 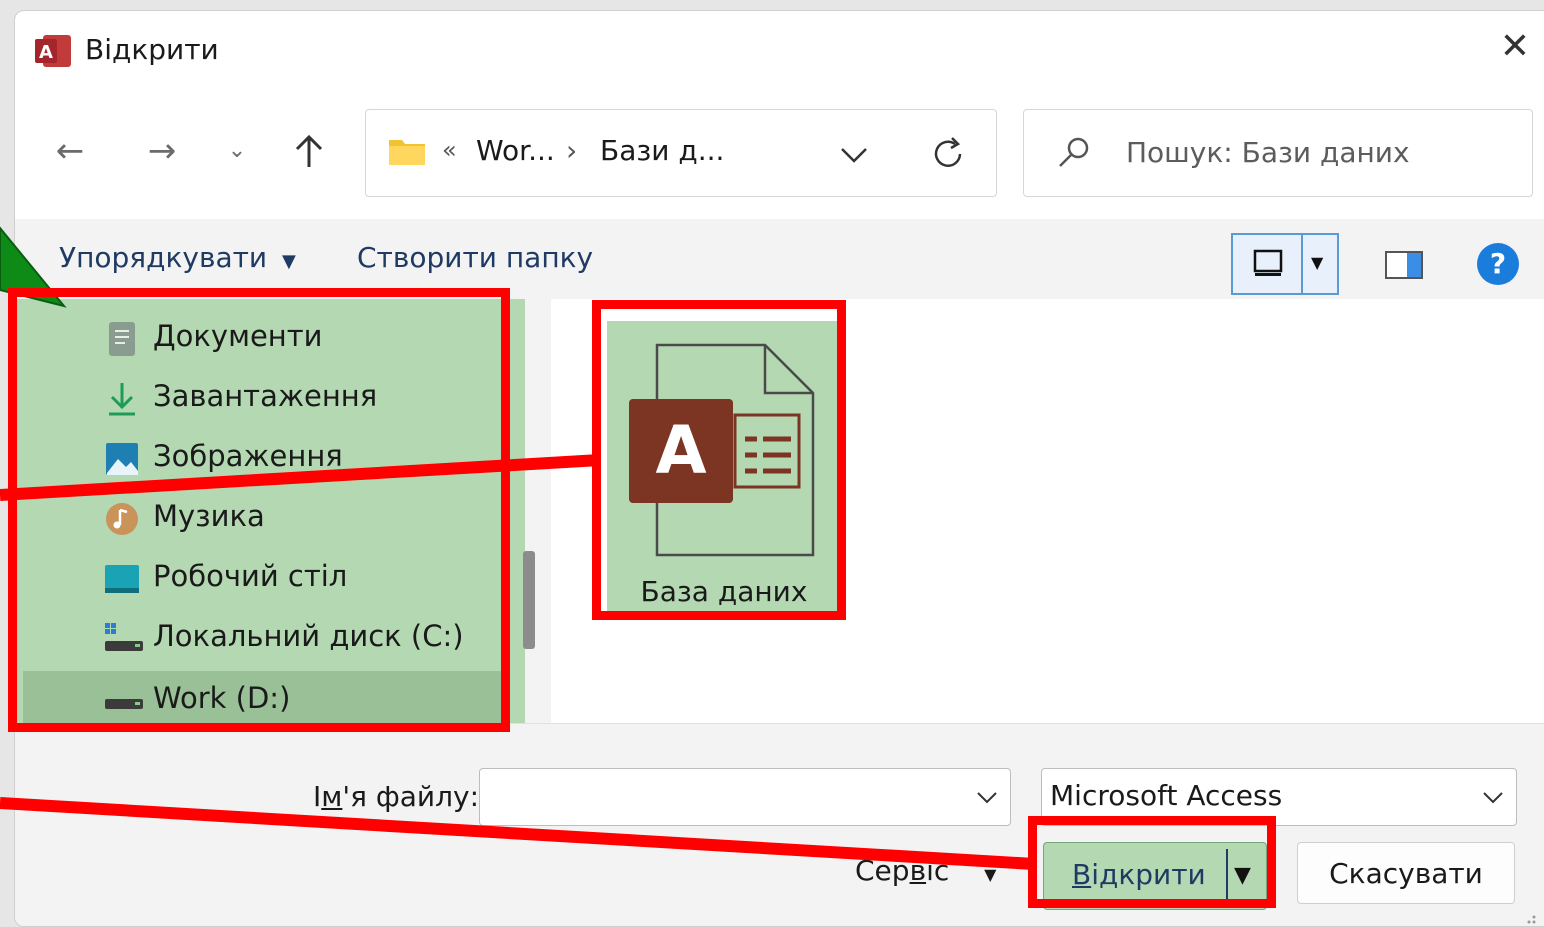 I want to click on annotation-box-database, so click(x=719, y=460).